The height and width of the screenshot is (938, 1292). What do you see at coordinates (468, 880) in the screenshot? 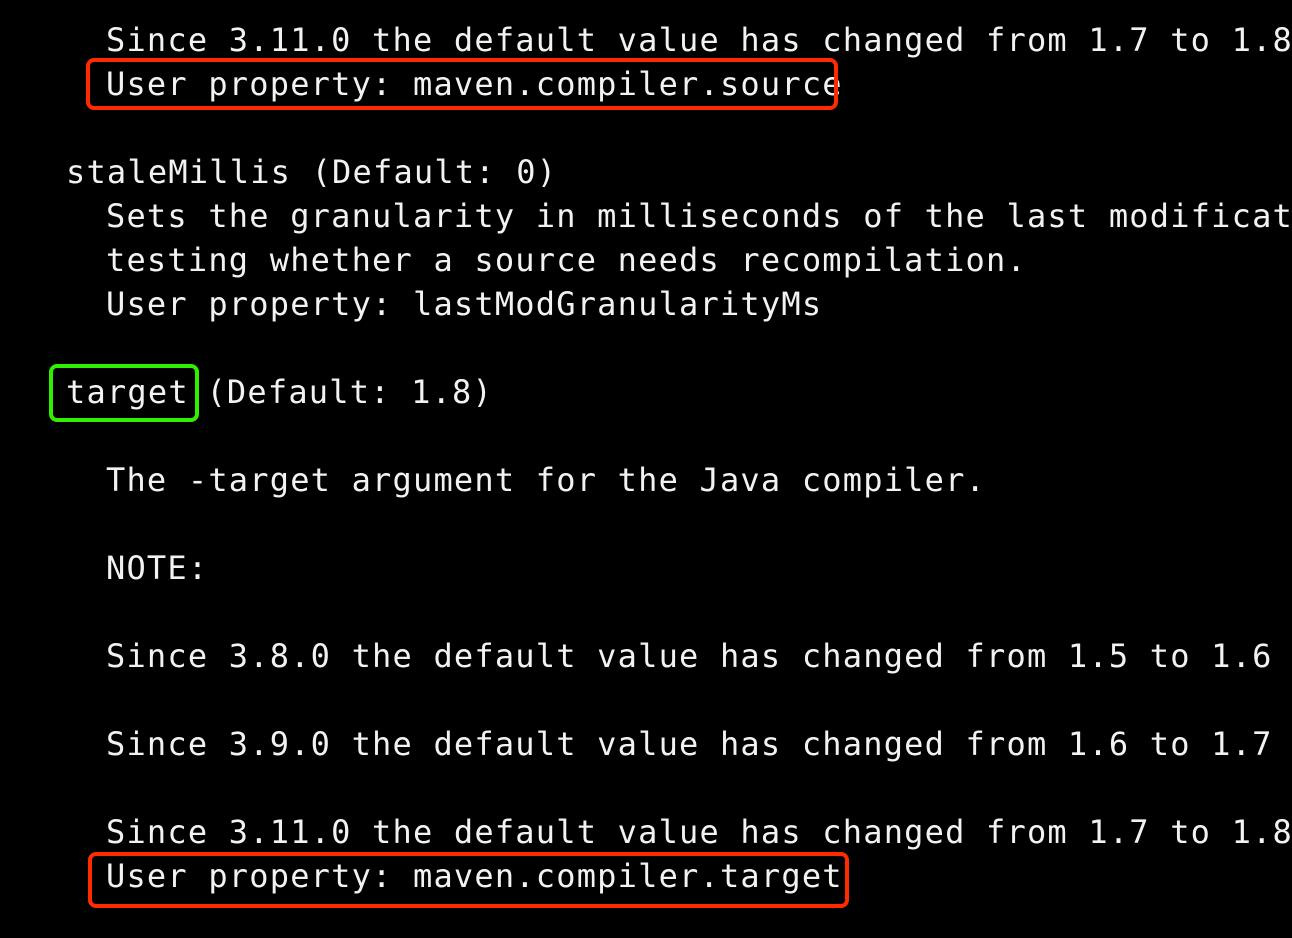
I see `highlight-box-target-property` at bounding box center [468, 880].